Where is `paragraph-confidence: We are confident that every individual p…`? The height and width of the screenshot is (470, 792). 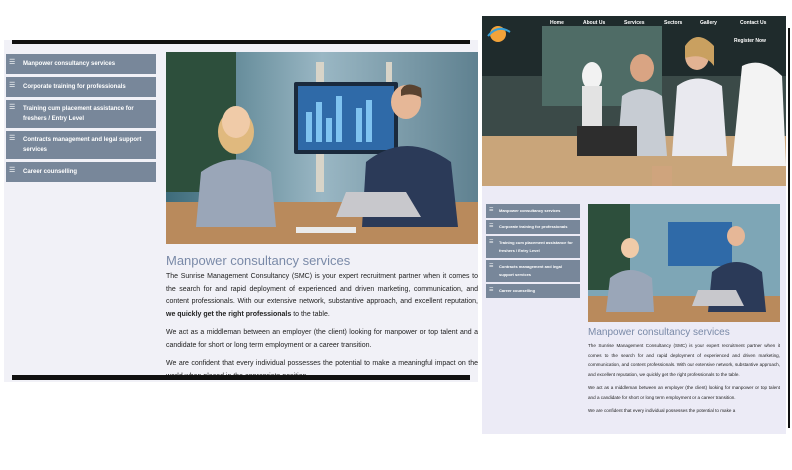
paragraph-confidence: We are confident that every individual p… is located at coordinates (662, 410).